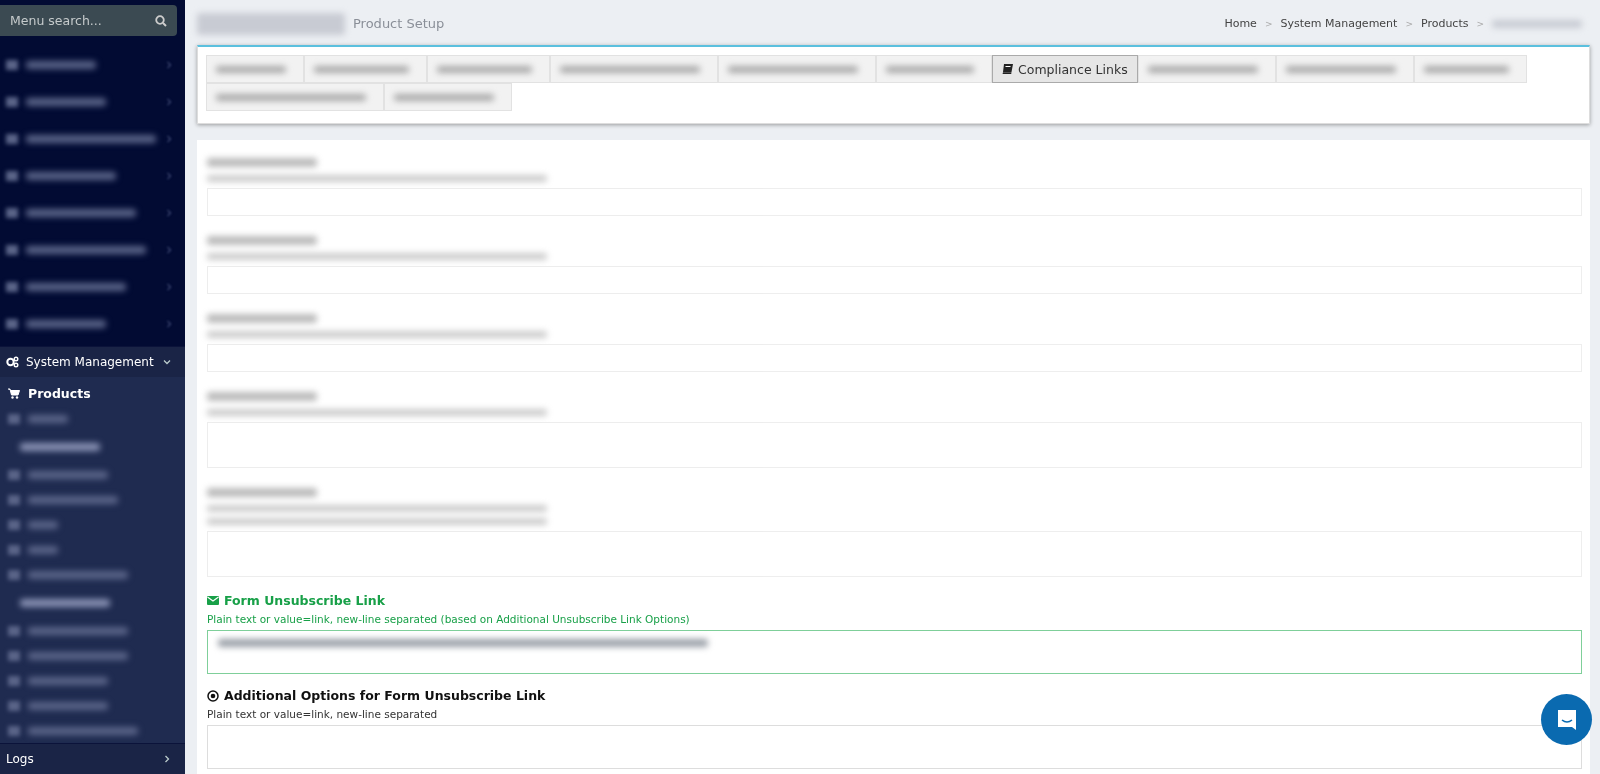 Image resolution: width=1600 pixels, height=774 pixels. What do you see at coordinates (305, 600) in the screenshot?
I see `field-label: Form Unsubscribe Link` at bounding box center [305, 600].